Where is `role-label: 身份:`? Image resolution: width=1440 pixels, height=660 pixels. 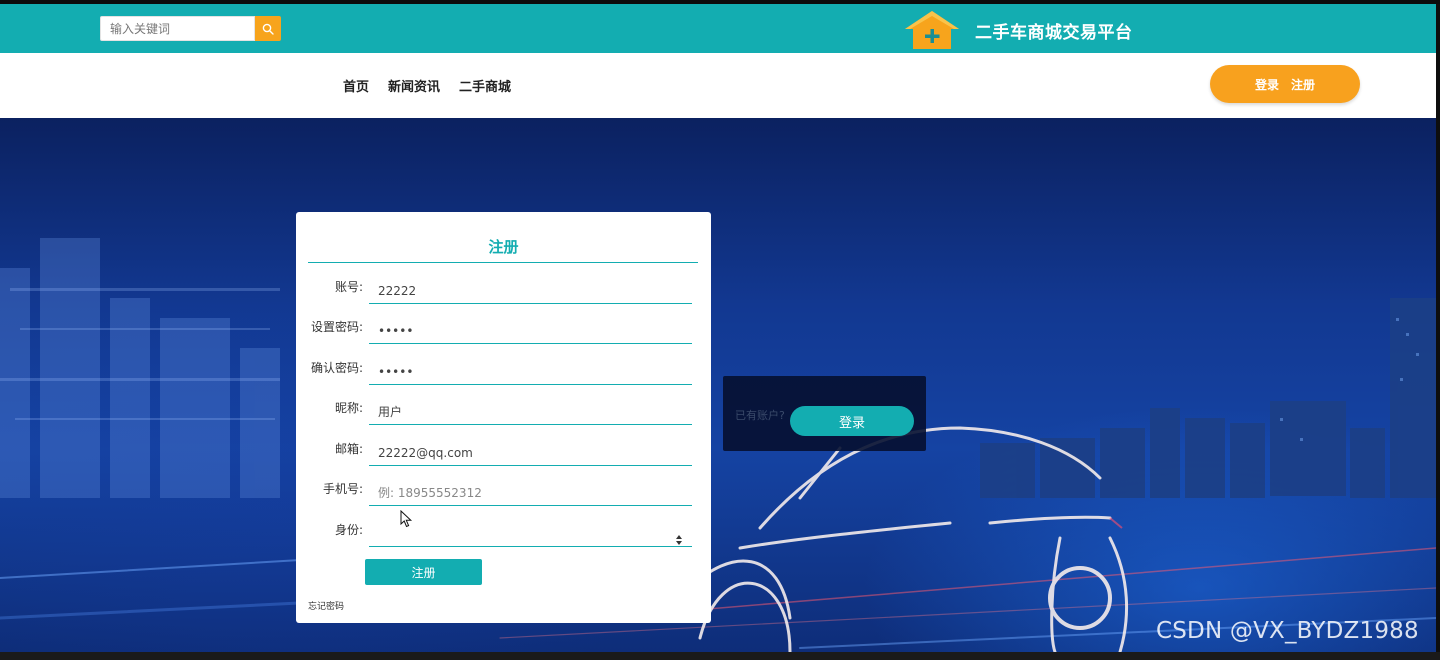 role-label: 身份: is located at coordinates (348, 530).